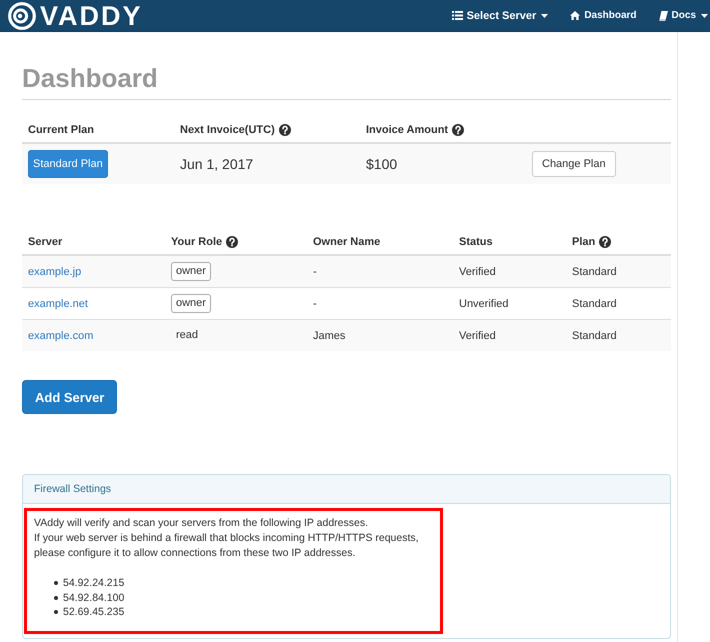  Describe the element at coordinates (227, 538) in the screenshot. I see `firewall-message: VAddy will verify and scan your servers from the following IP addresses. If your web server is behind a firewall that blocks incoming HTTP/HTTPS requests, please configure it to allow connections from these two IP addresses.` at that location.